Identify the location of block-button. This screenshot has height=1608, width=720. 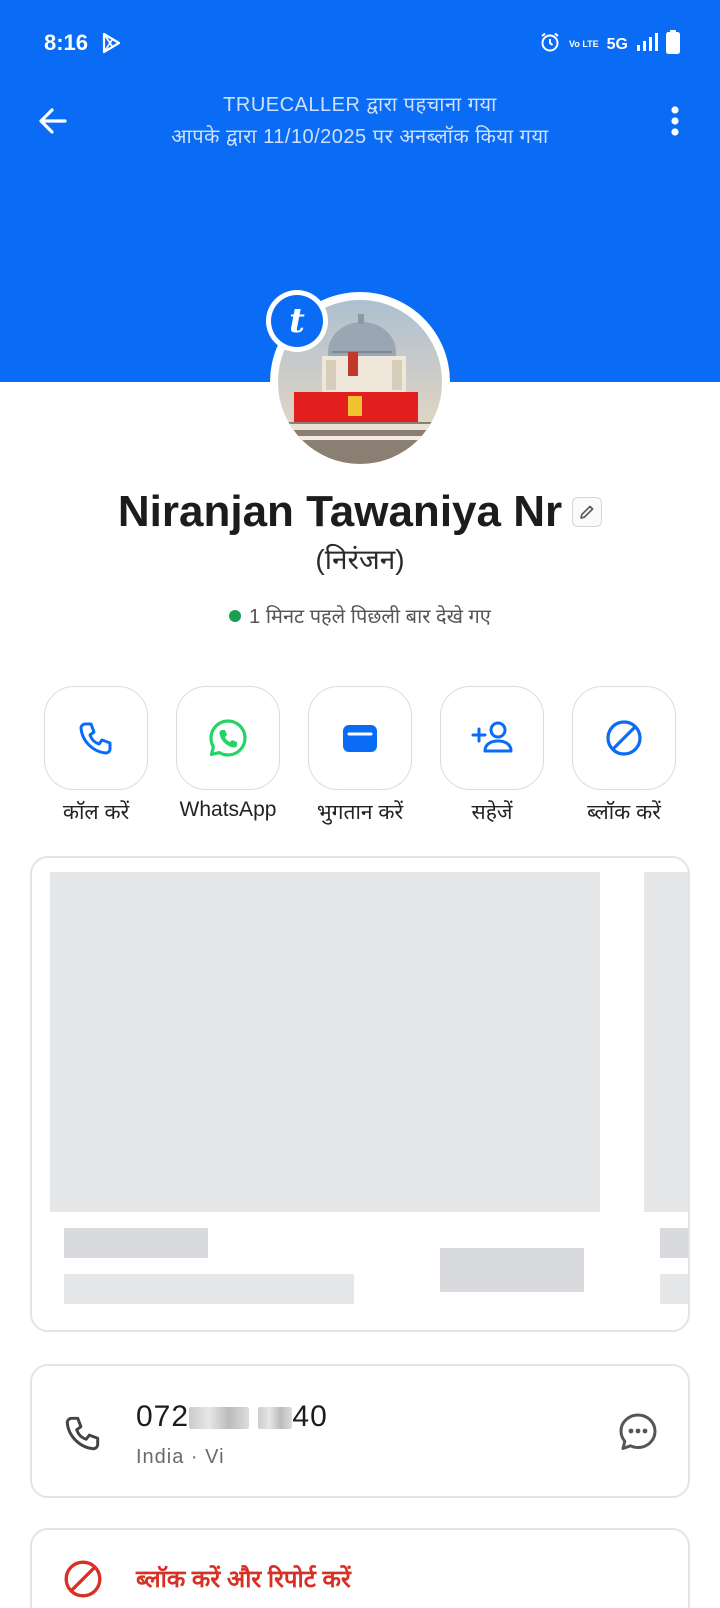
(624, 738).